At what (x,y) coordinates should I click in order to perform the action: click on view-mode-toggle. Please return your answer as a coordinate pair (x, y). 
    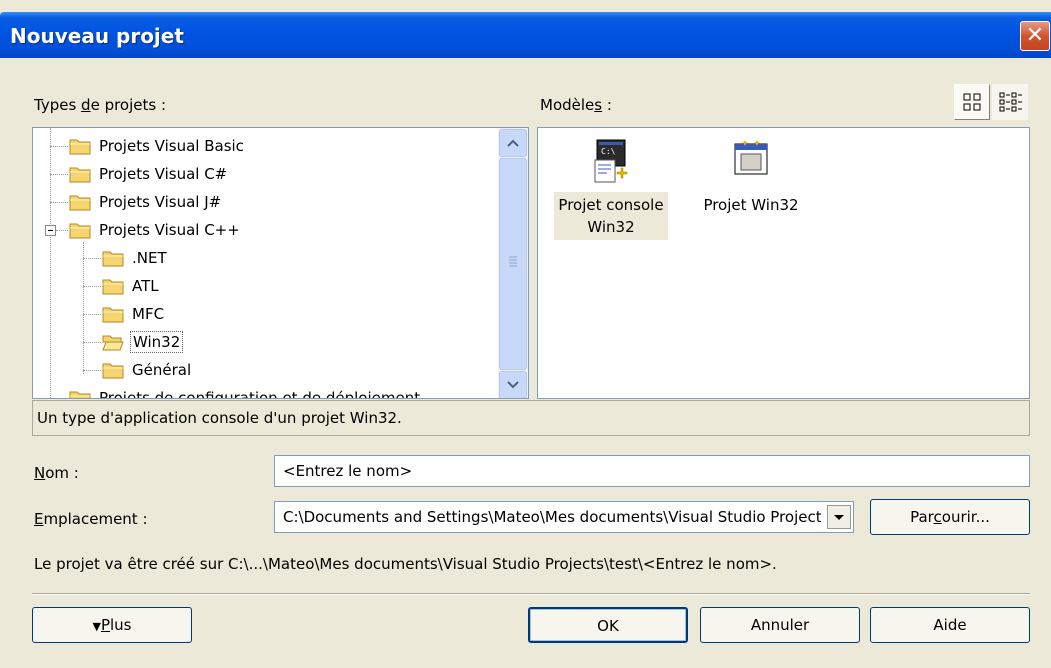
    Looking at the image, I should click on (992, 102).